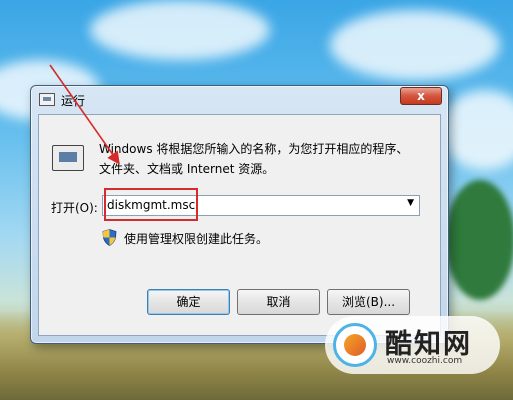 The image size is (513, 400). I want to click on tree, so click(479, 240).